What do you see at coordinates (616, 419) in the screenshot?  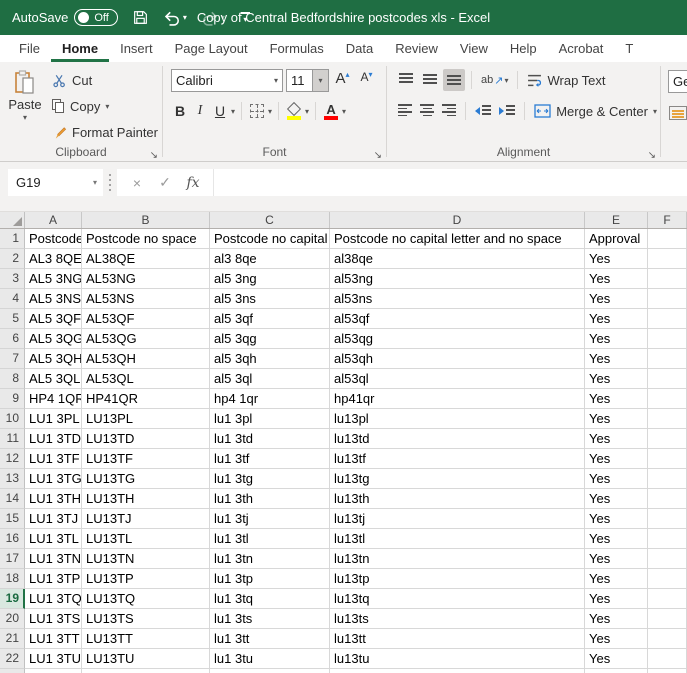 I see `cell-E10: Yes` at bounding box center [616, 419].